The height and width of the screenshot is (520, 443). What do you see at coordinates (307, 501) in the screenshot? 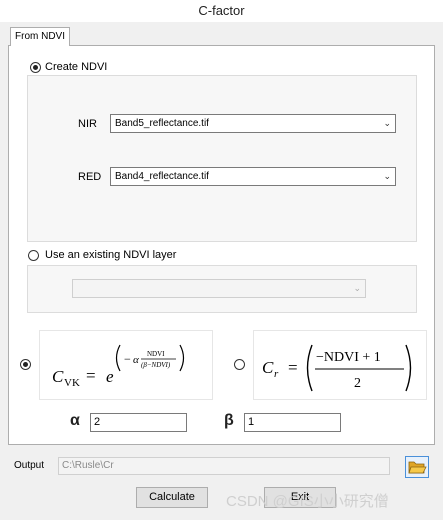
I see `watermark-text: CSDN @GIS小小研究僧` at bounding box center [307, 501].